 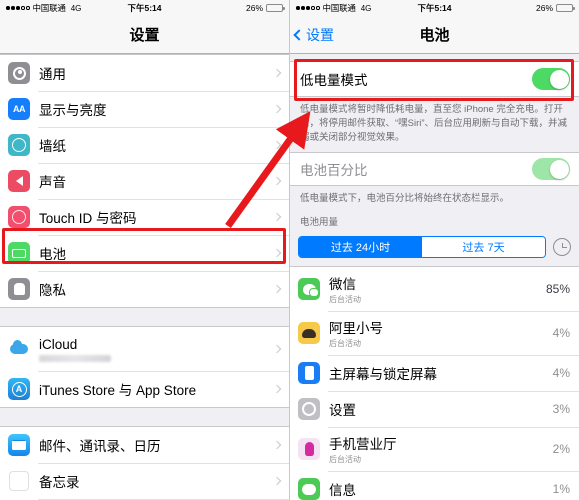 I want to click on mail-icon, so click(x=19, y=445).